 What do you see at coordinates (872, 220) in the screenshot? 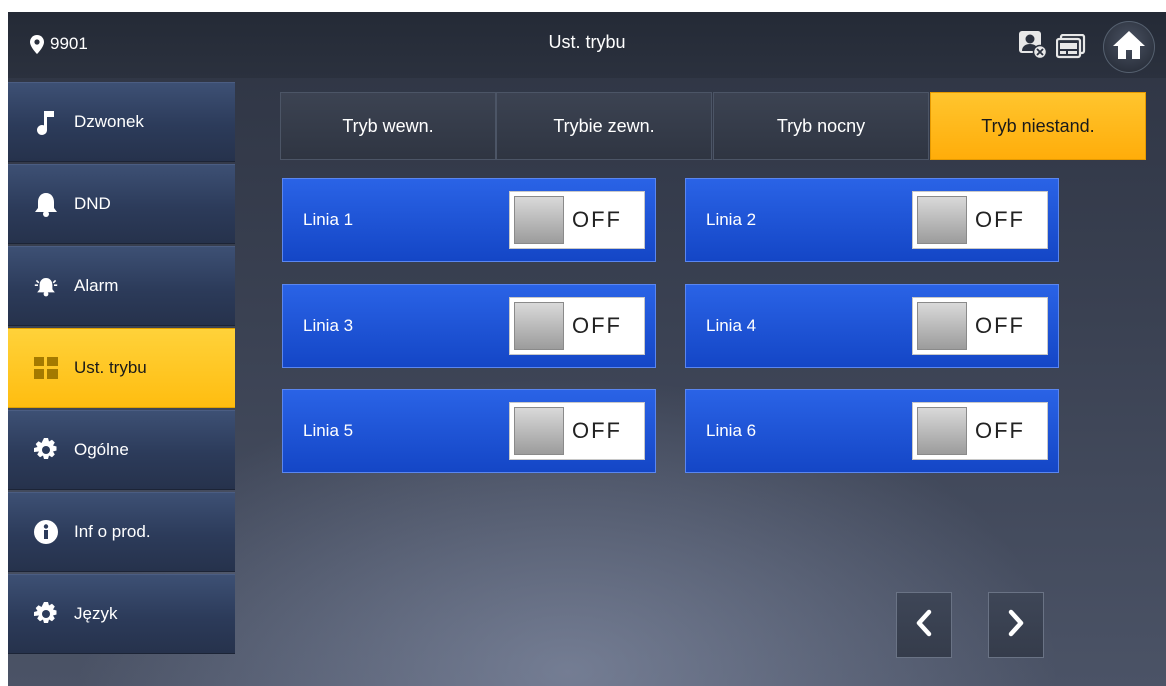
I see `line-card-2: Linia 2 OFF` at bounding box center [872, 220].